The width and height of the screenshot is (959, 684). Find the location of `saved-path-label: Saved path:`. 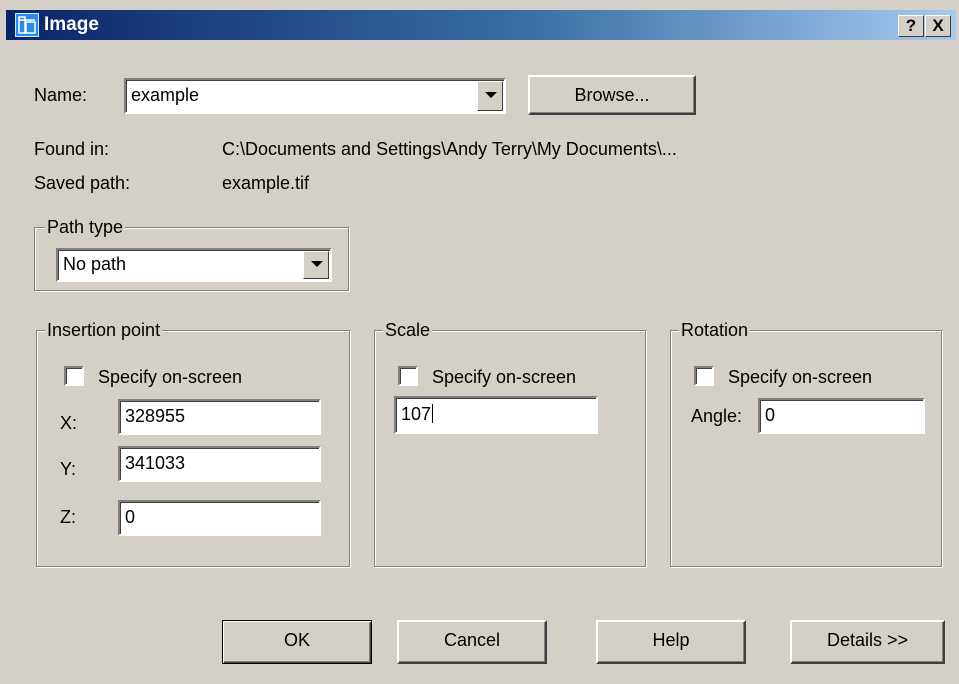

saved-path-label: Saved path: is located at coordinates (82, 183).